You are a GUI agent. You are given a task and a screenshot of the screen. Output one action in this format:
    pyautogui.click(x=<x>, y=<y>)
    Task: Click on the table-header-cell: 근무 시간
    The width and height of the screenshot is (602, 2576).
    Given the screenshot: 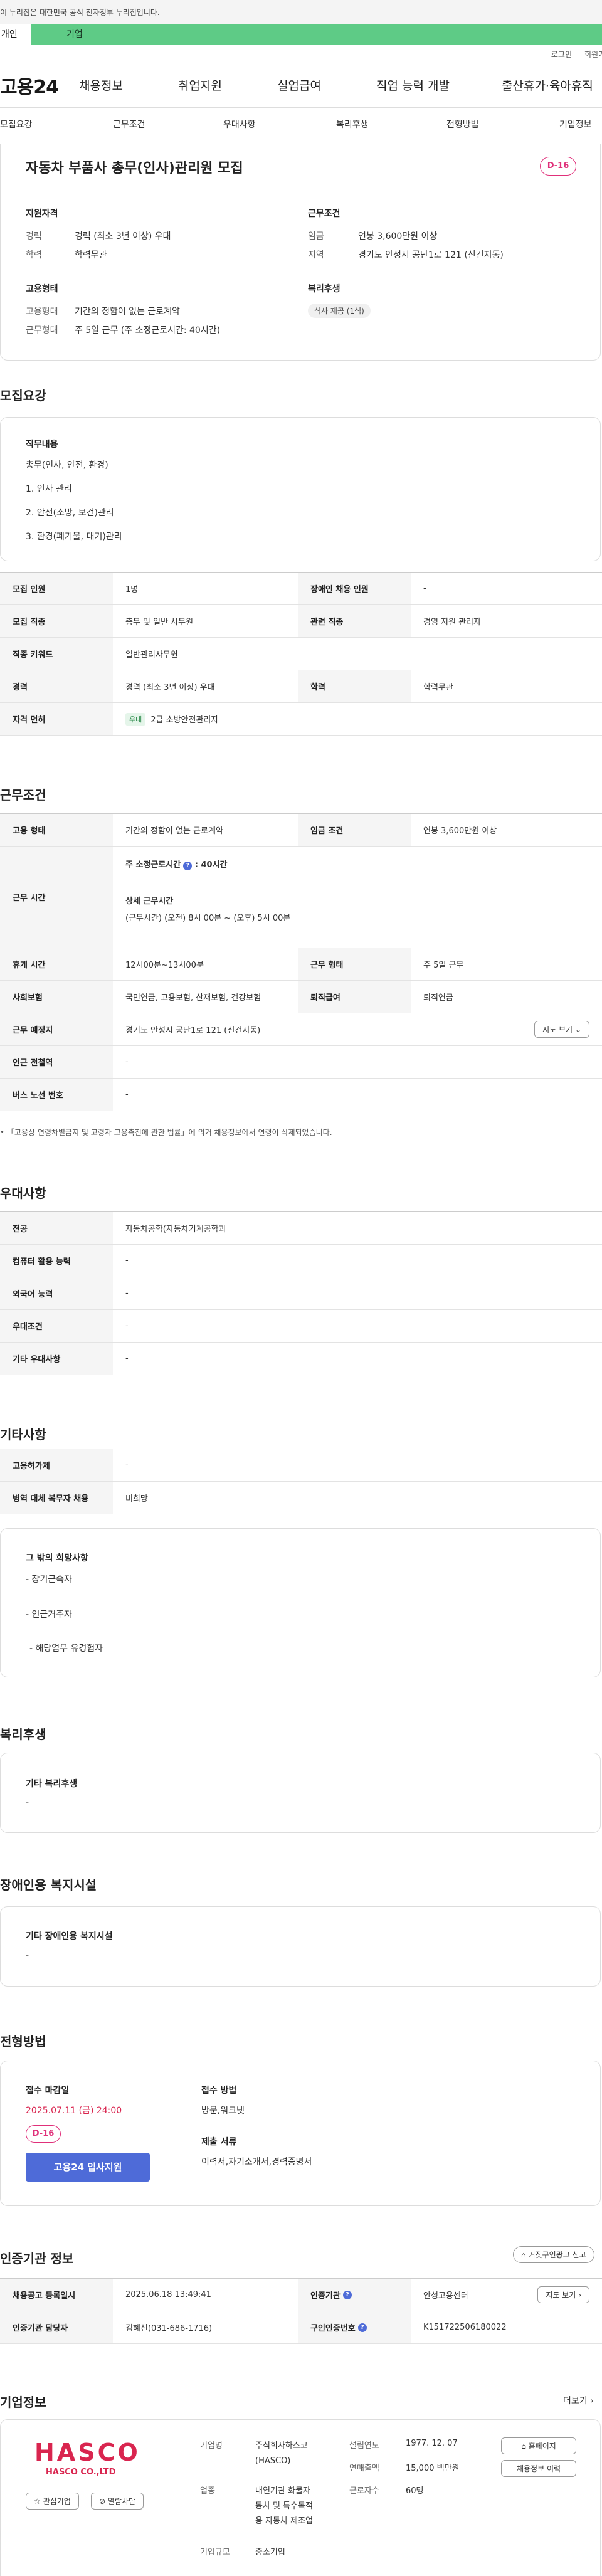 What is the action you would take?
    pyautogui.click(x=56, y=897)
    